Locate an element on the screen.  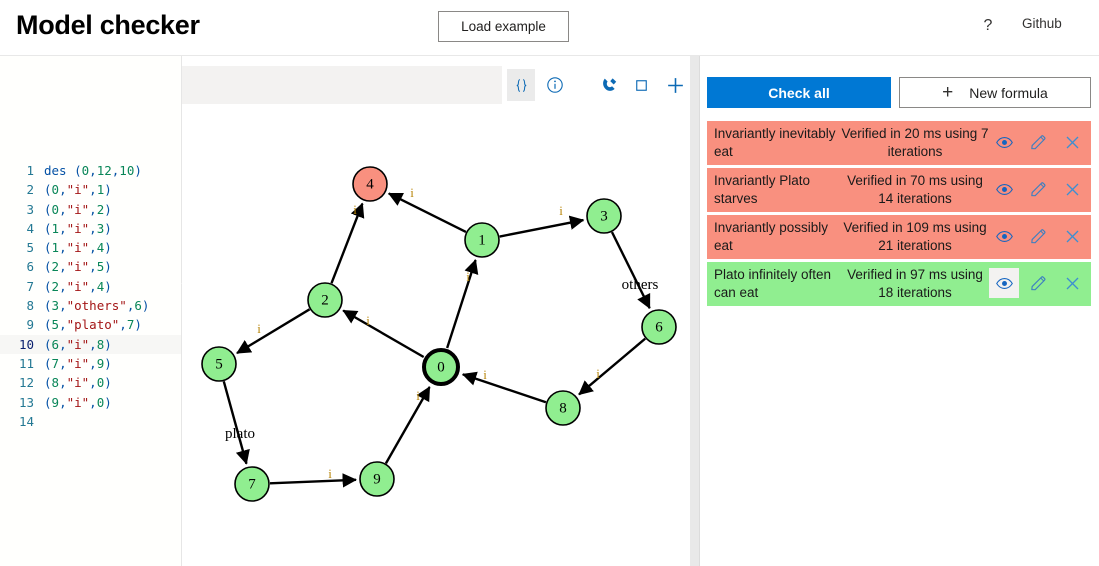
magnet-icon is located at coordinates (609, 85).